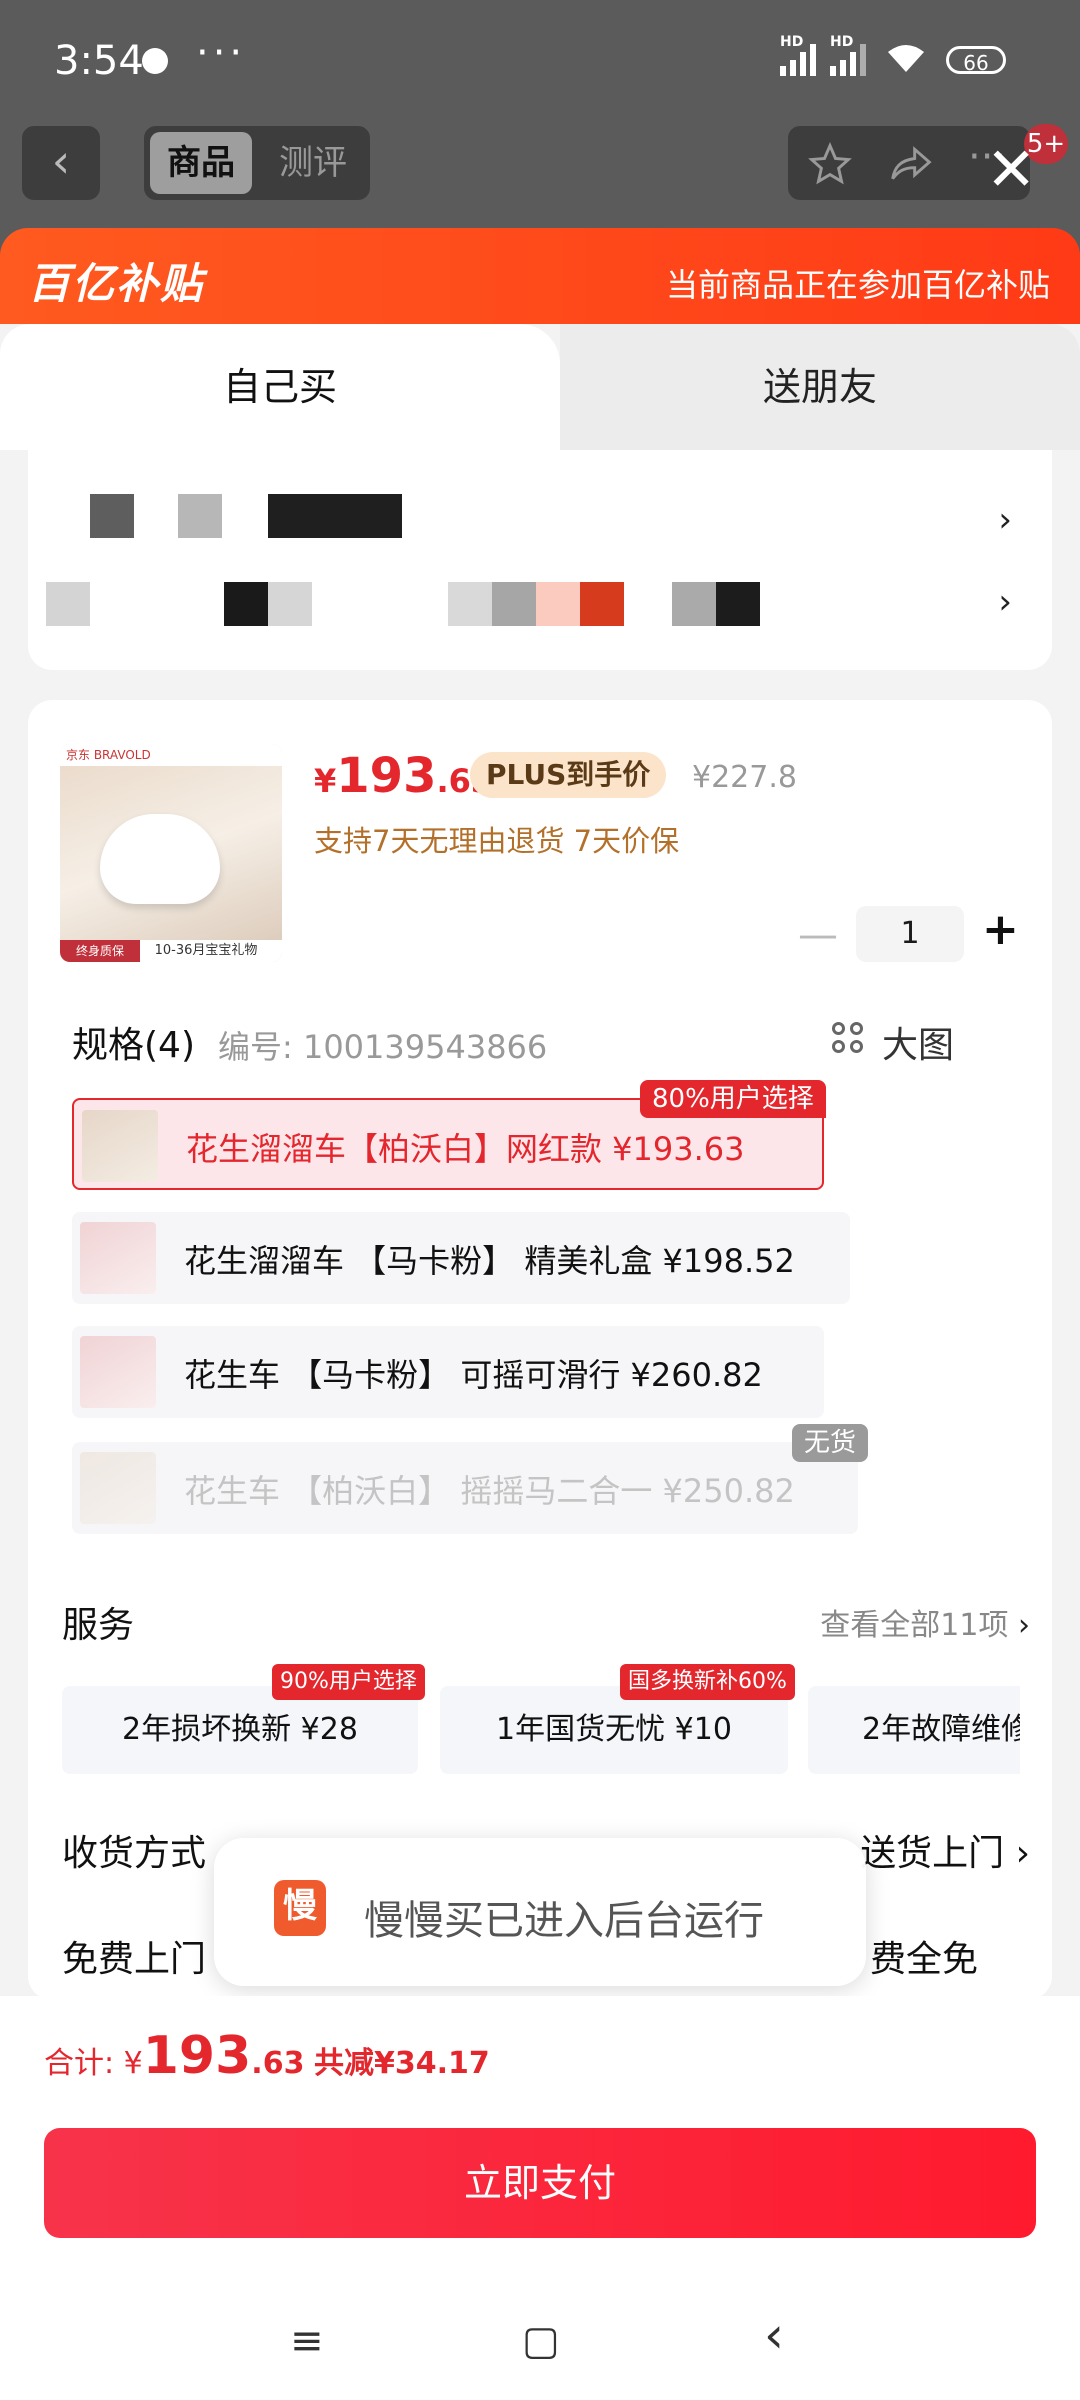 The width and height of the screenshot is (1080, 2400). I want to click on toast: 慢 慢慢买已进入后台运行, so click(540, 1912).